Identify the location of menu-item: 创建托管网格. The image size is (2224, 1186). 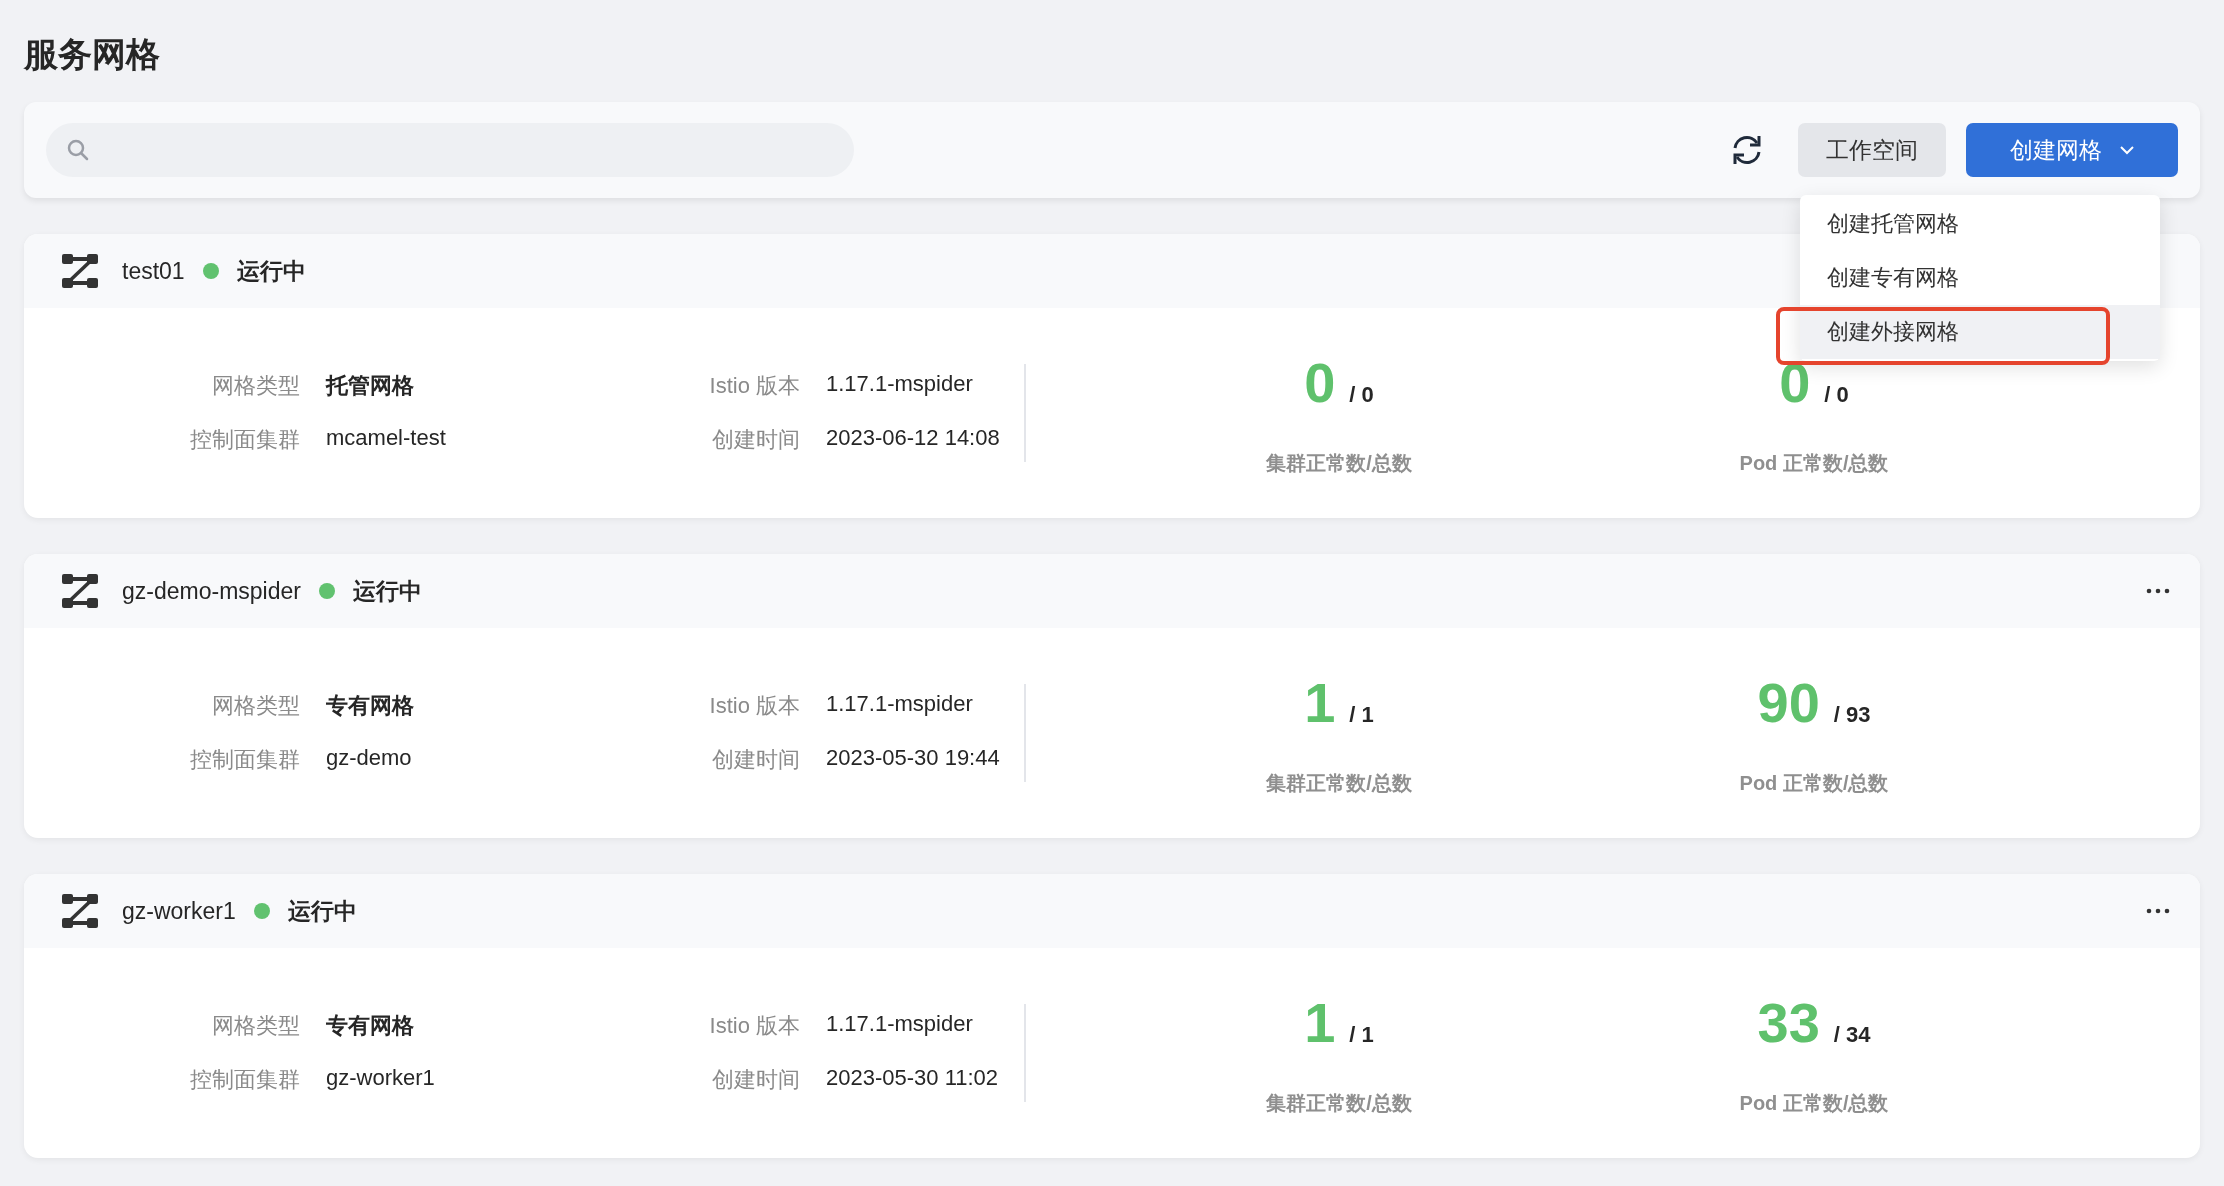
(1980, 224).